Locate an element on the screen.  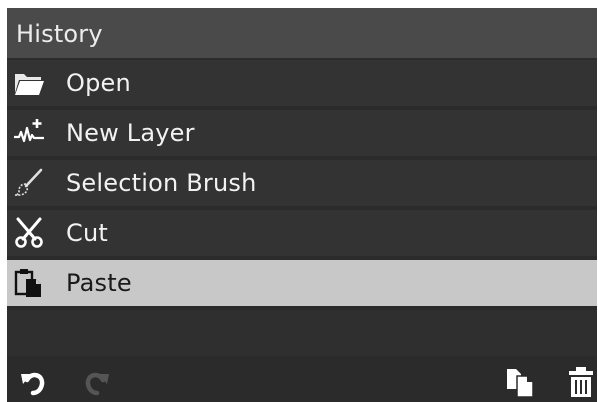
history-toolbar is located at coordinates (302, 379).